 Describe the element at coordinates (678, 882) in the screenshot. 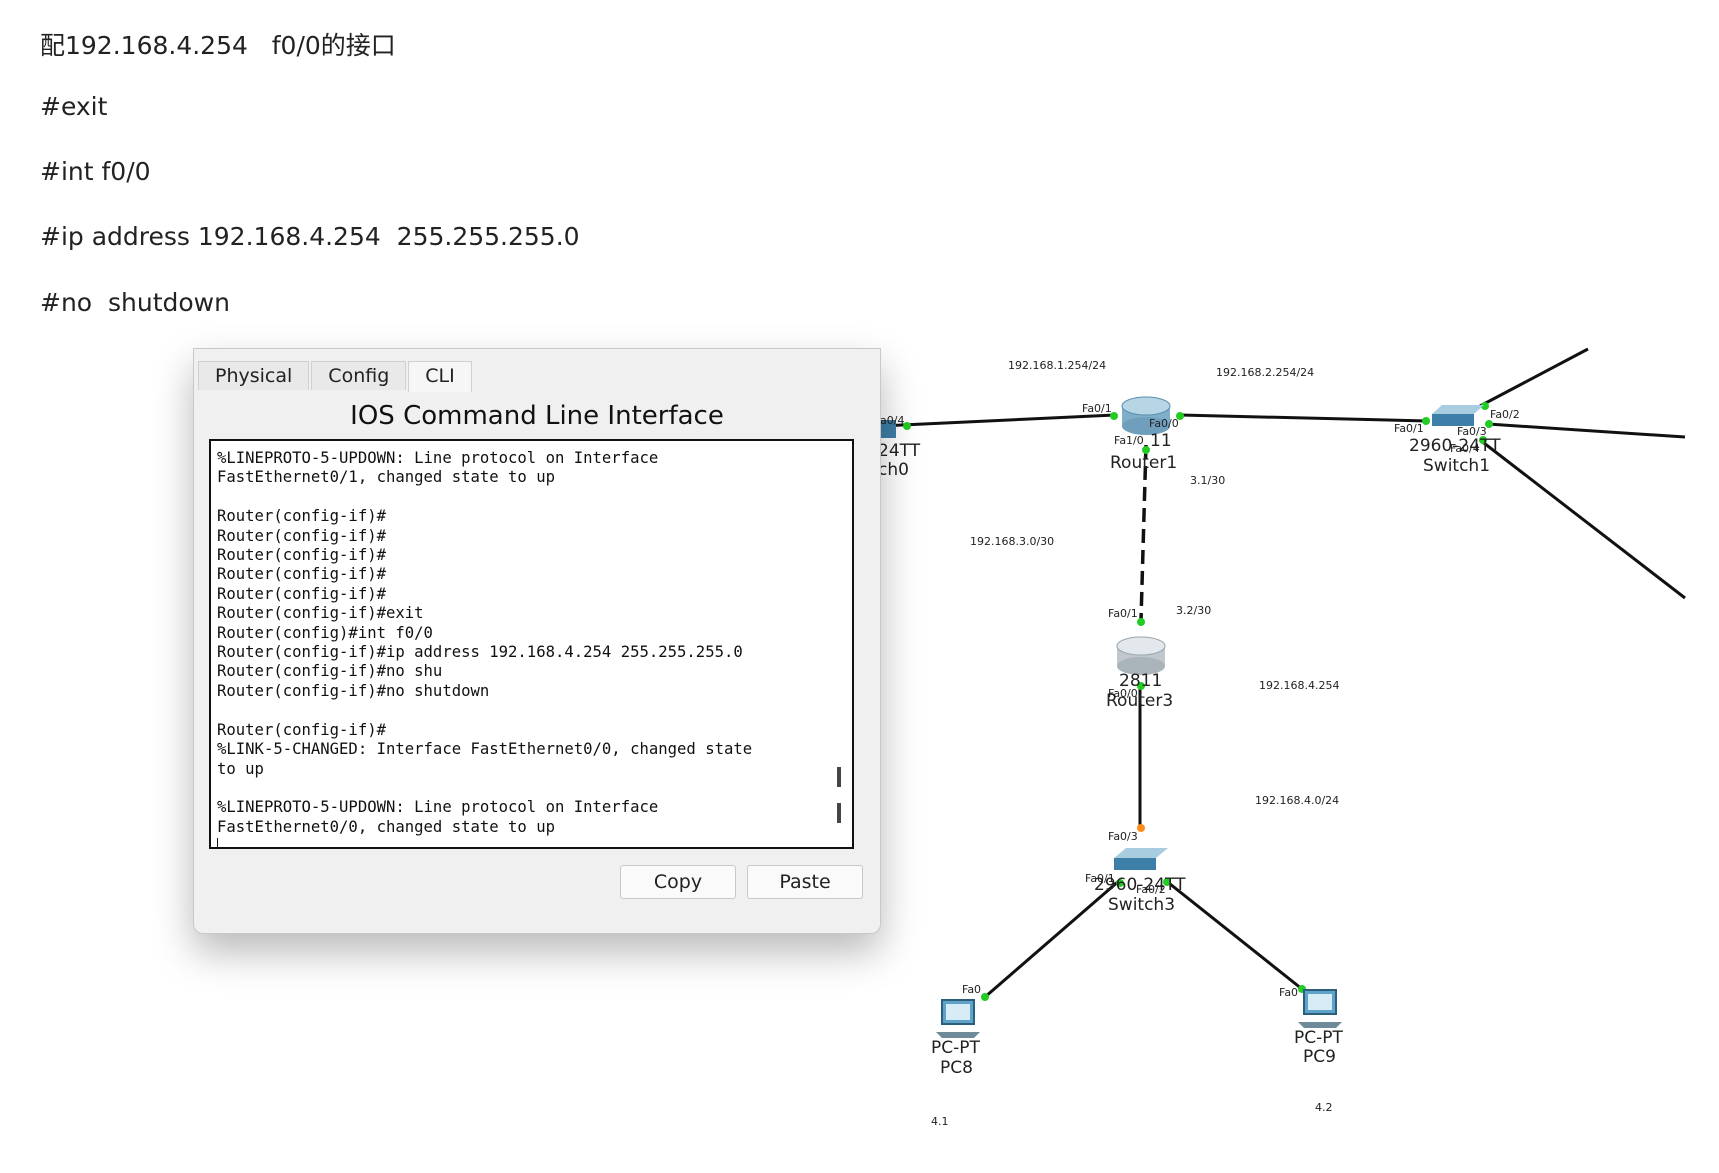

I see `copy-button: Copy` at that location.